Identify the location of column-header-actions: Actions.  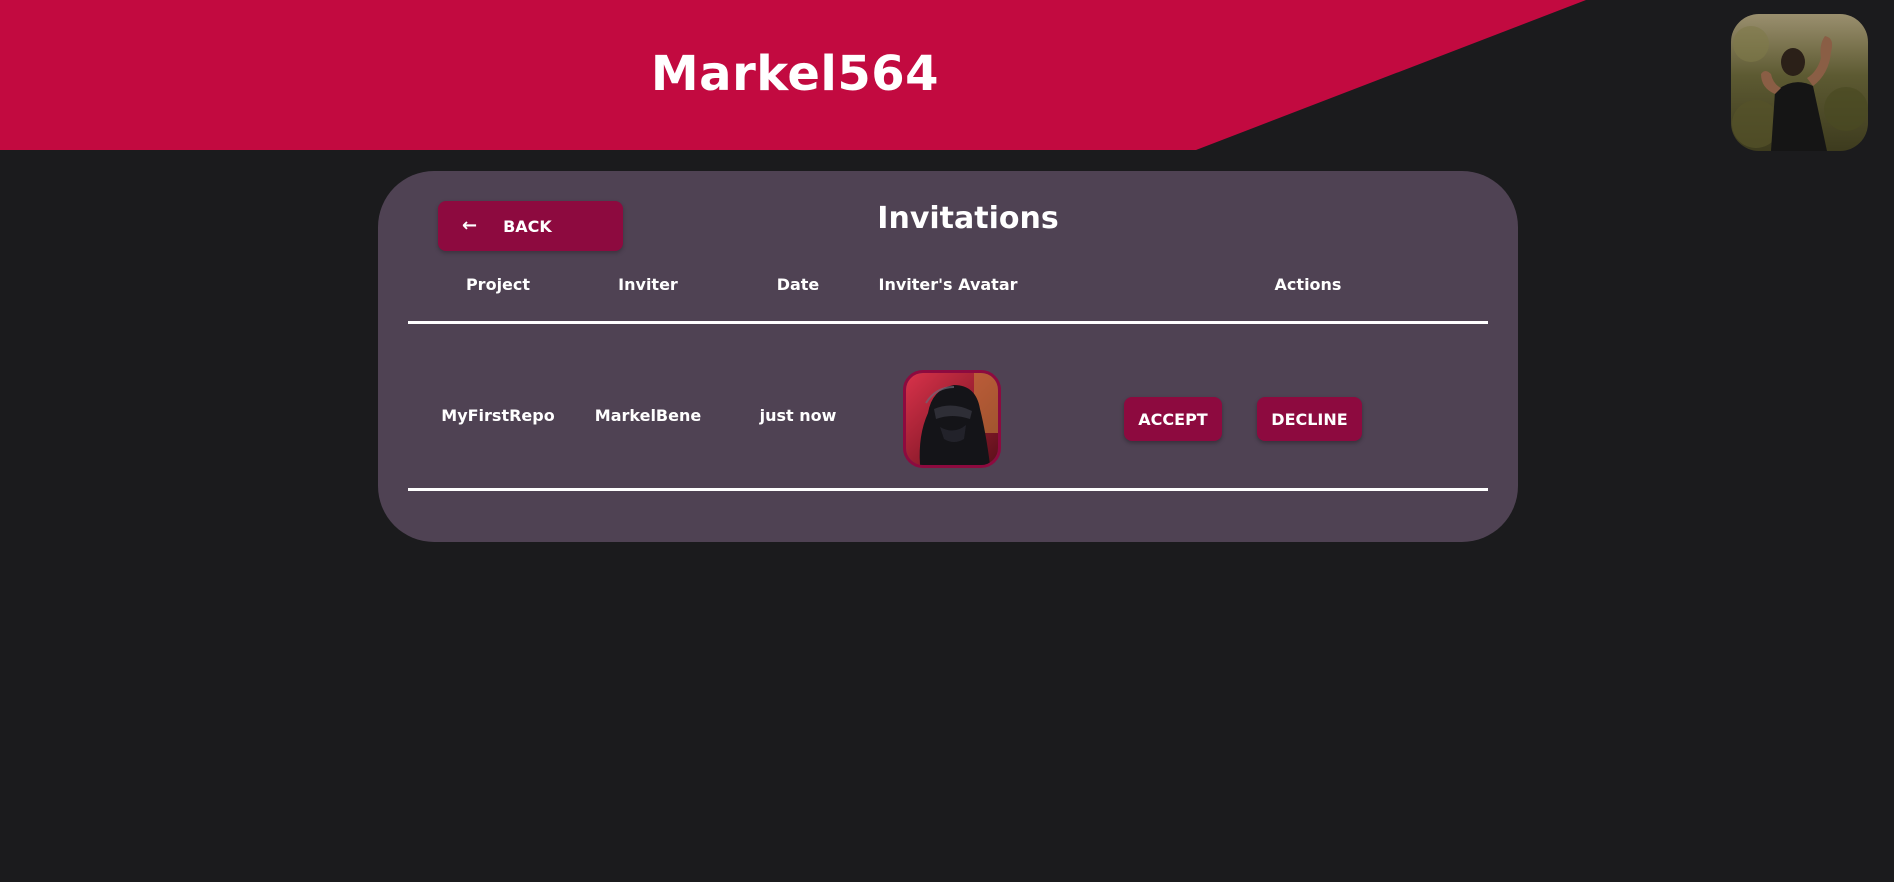
(1308, 284).